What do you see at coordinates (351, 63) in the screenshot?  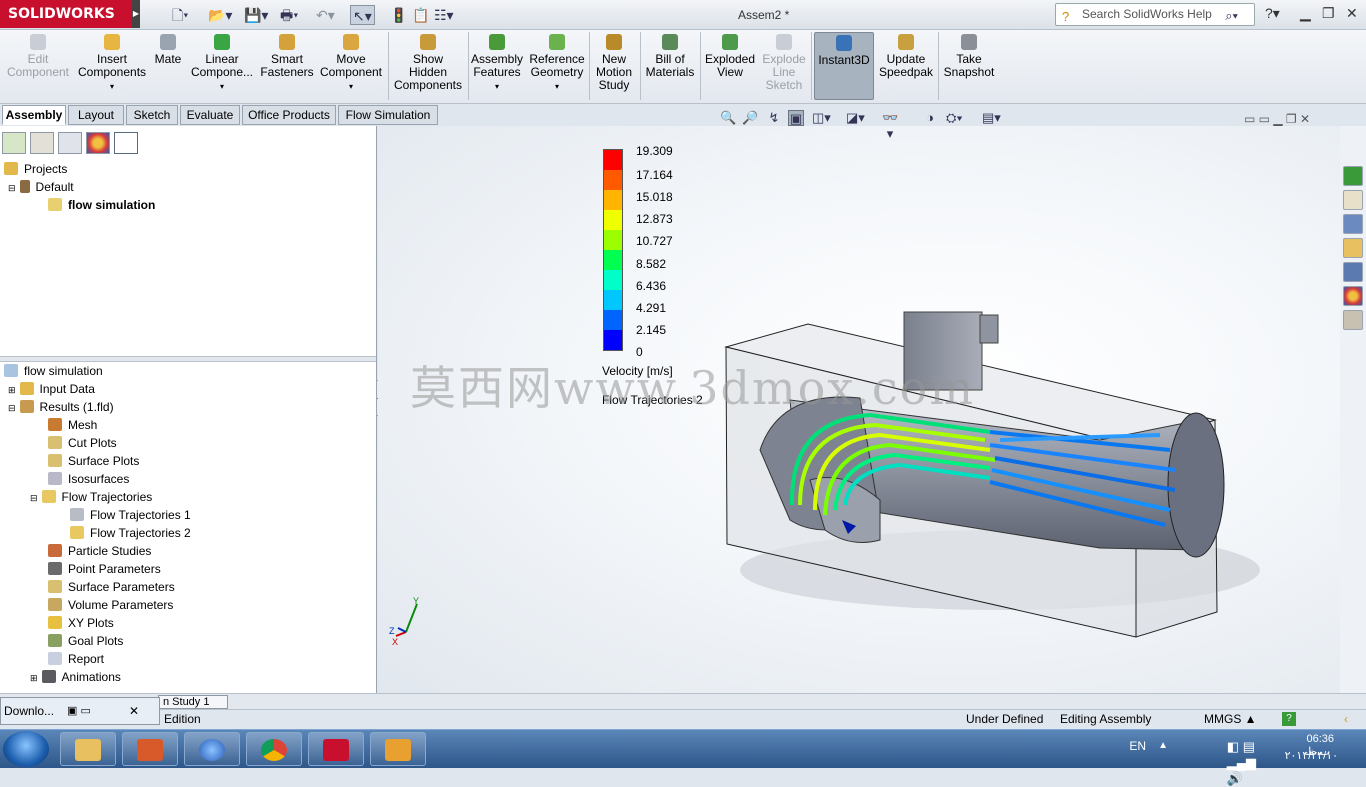 I see `move-component-button: Move Component ▾` at bounding box center [351, 63].